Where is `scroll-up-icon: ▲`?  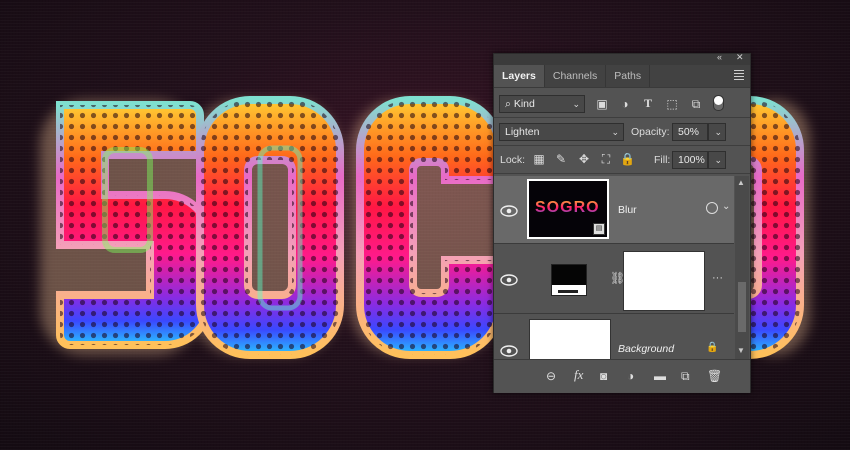 scroll-up-icon: ▲ is located at coordinates (741, 182).